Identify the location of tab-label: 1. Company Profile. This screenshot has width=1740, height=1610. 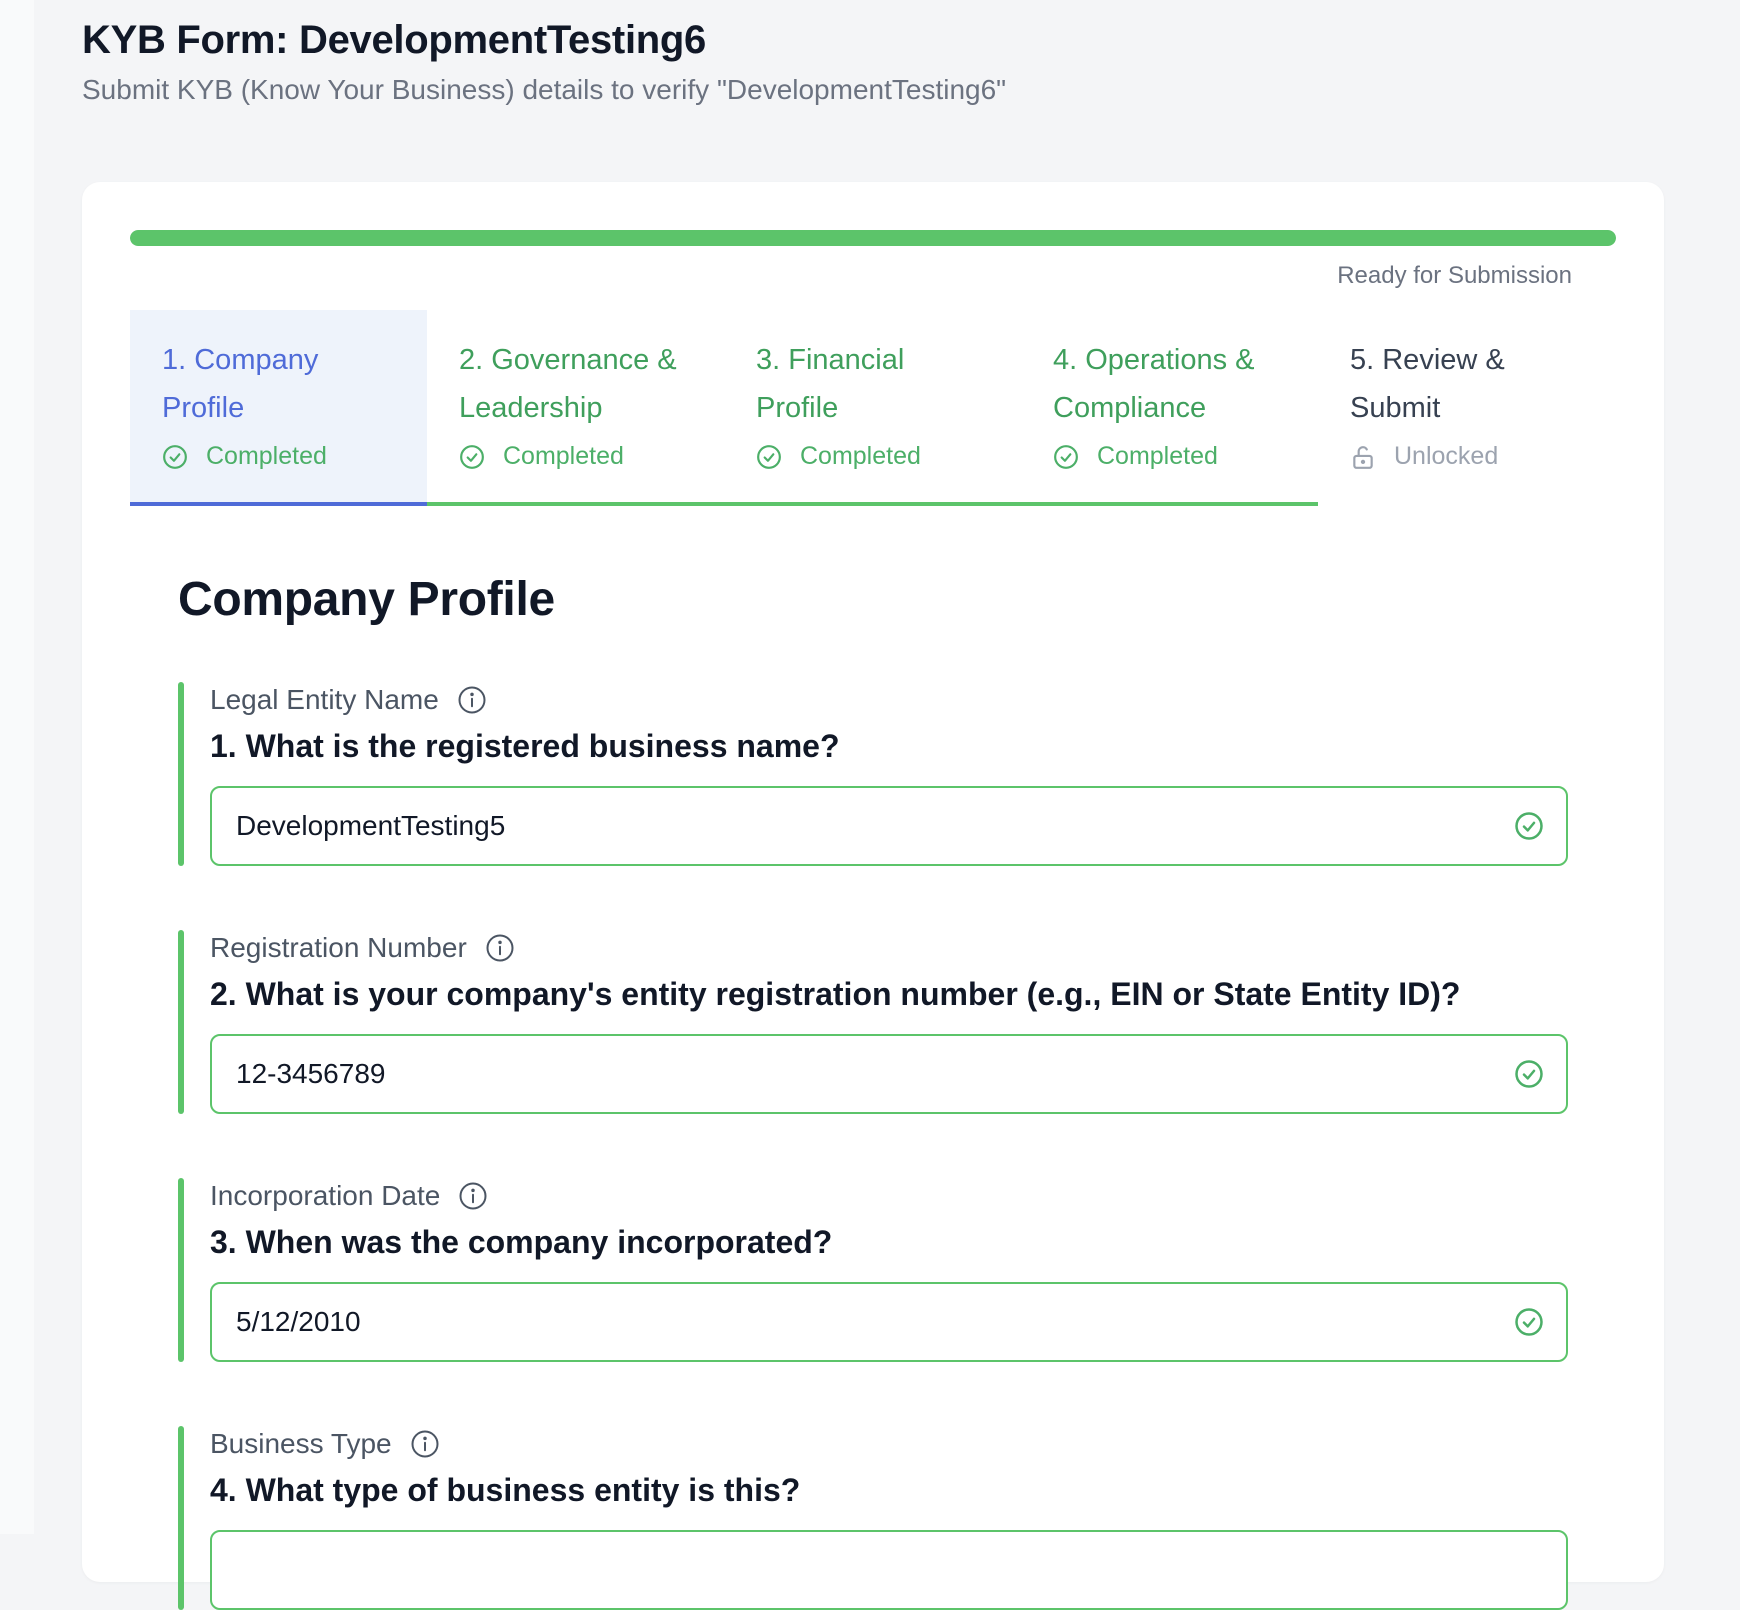
(240, 384).